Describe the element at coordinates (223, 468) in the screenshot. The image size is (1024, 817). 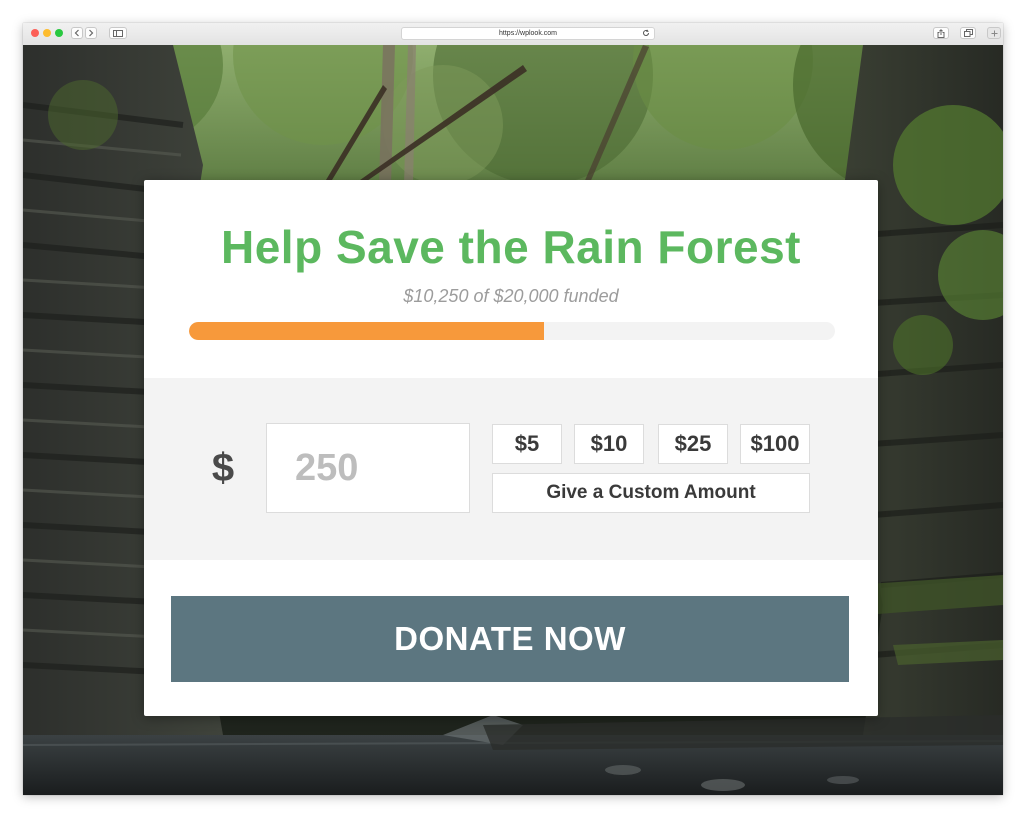
I see `currency-symbol: $` at that location.